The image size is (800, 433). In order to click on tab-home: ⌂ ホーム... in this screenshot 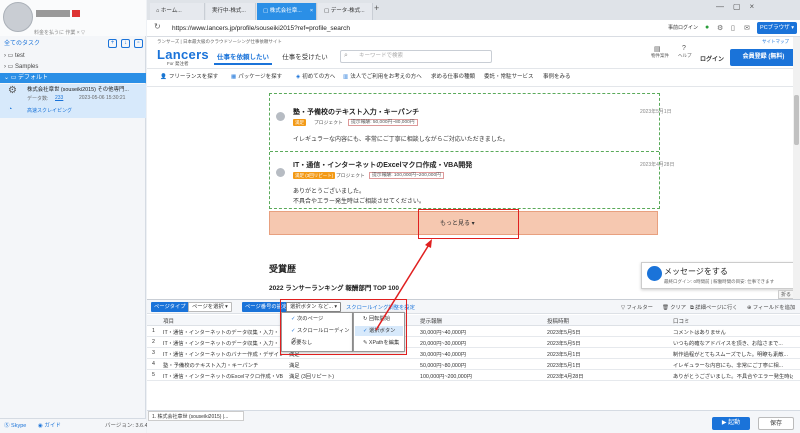, I will do `click(177, 11)`.